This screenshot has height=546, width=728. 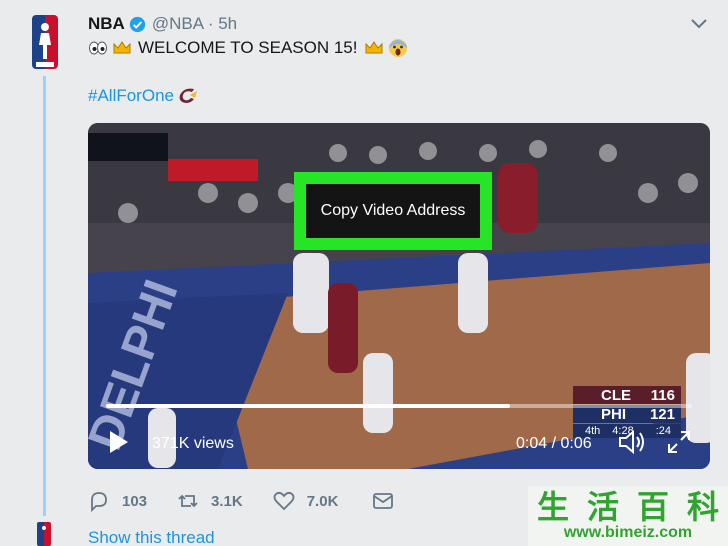 What do you see at coordinates (616, 395) in the screenshot?
I see `team1-name: CLE` at bounding box center [616, 395].